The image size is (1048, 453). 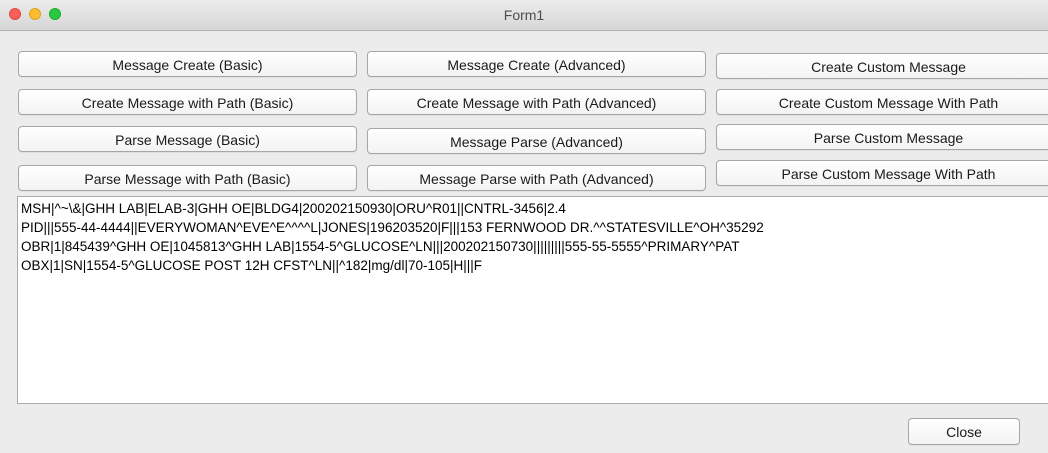 I want to click on maximize-window-icon, so click(x=55, y=14).